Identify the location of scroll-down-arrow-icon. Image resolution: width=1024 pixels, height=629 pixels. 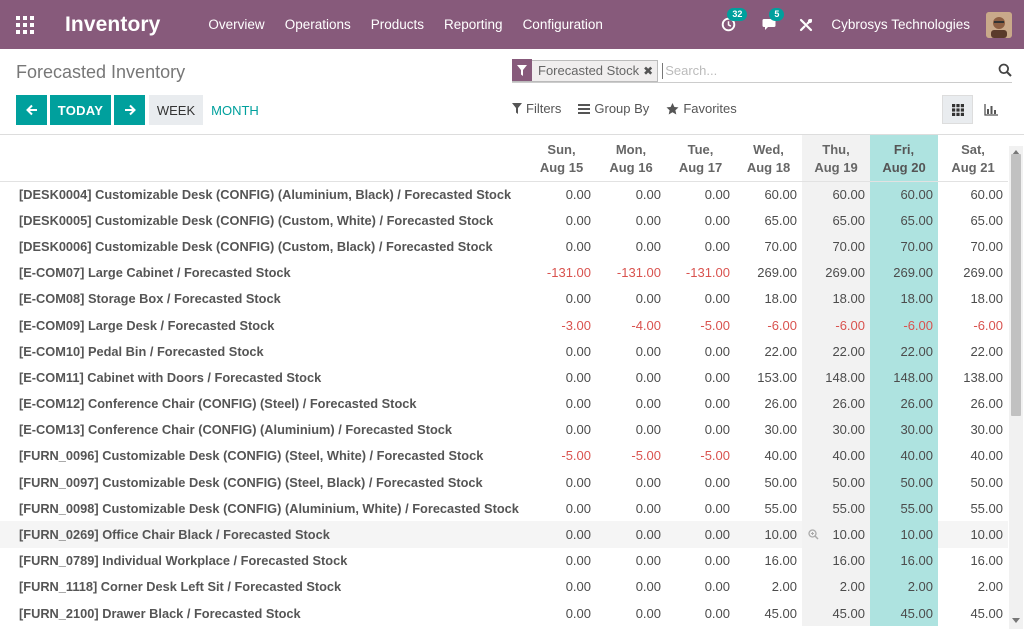
(1016, 620).